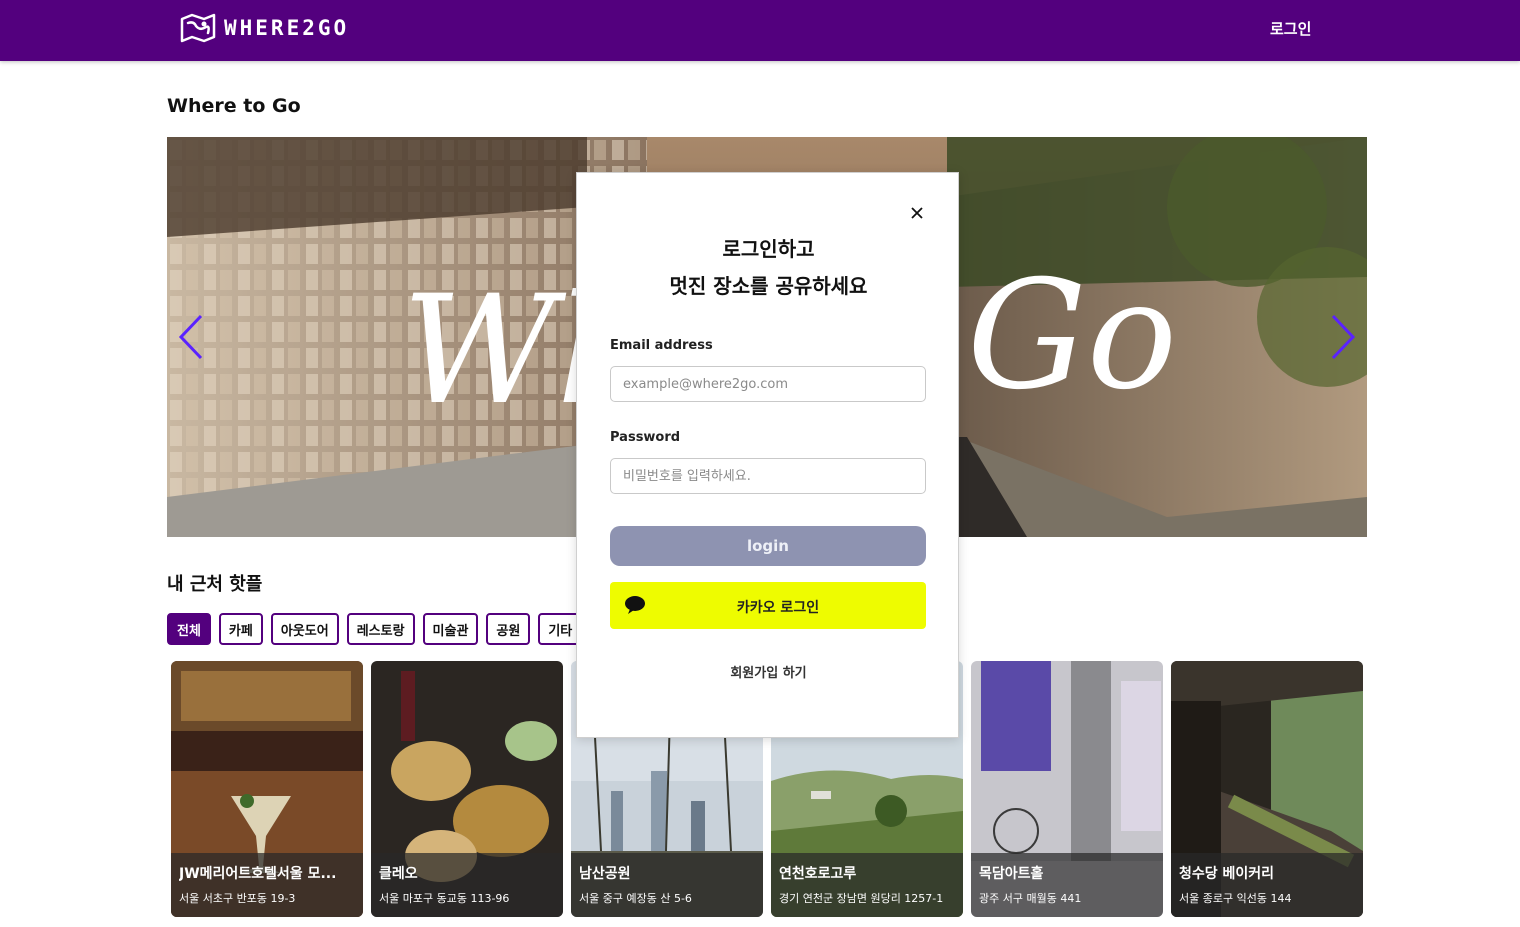 The image size is (1520, 927). What do you see at coordinates (215, 584) in the screenshot?
I see `nearby-section-title: 내 근처 핫플` at bounding box center [215, 584].